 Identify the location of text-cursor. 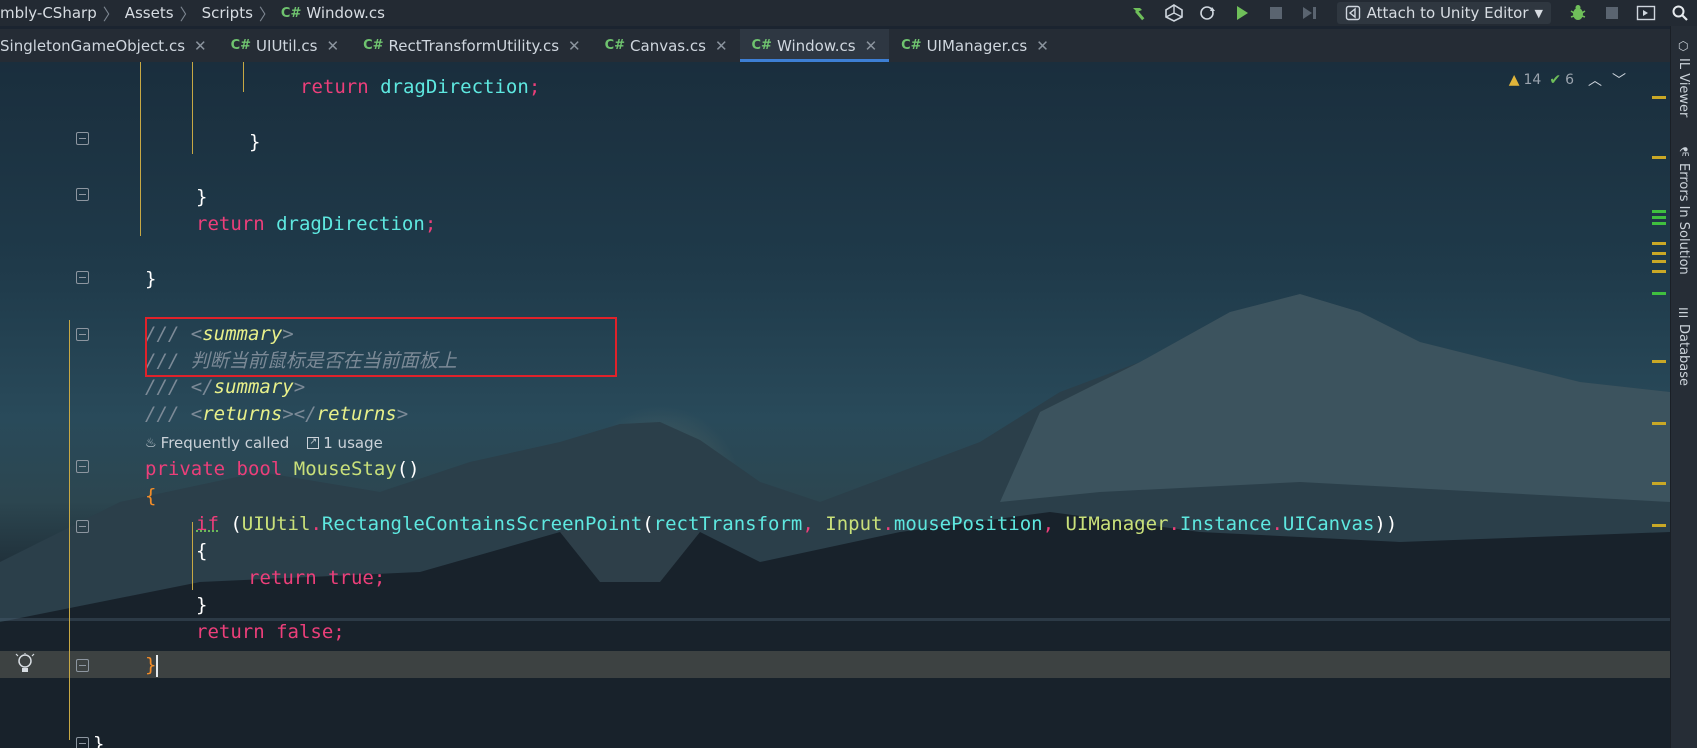
(157, 666).